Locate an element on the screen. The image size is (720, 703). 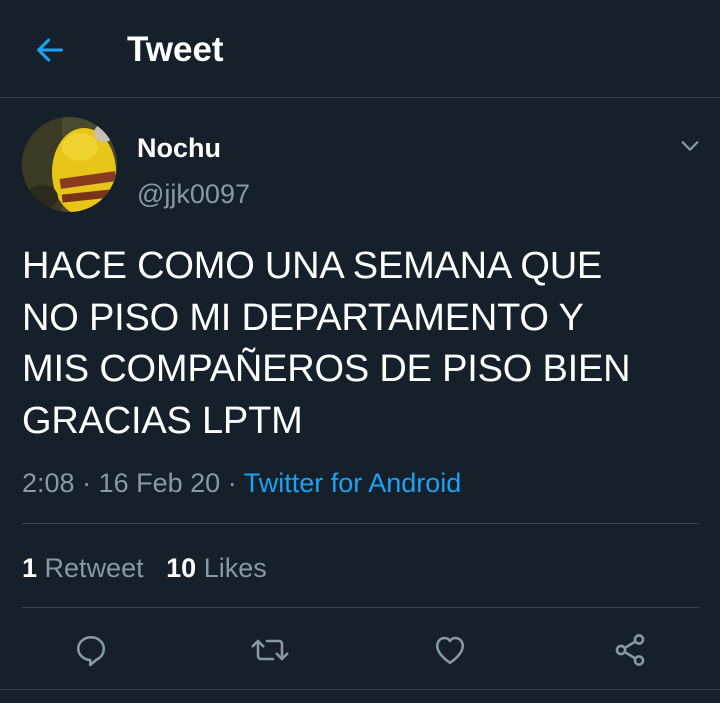
like-button is located at coordinates (450, 650).